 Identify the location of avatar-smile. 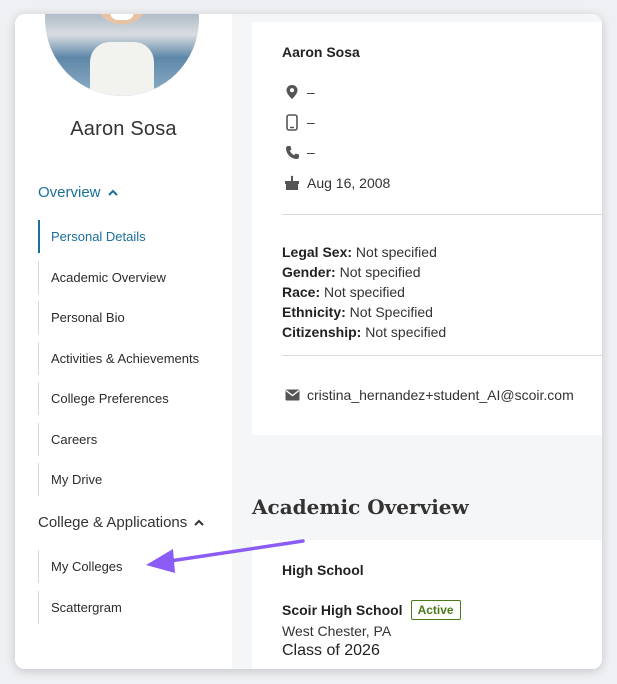
(122, 17).